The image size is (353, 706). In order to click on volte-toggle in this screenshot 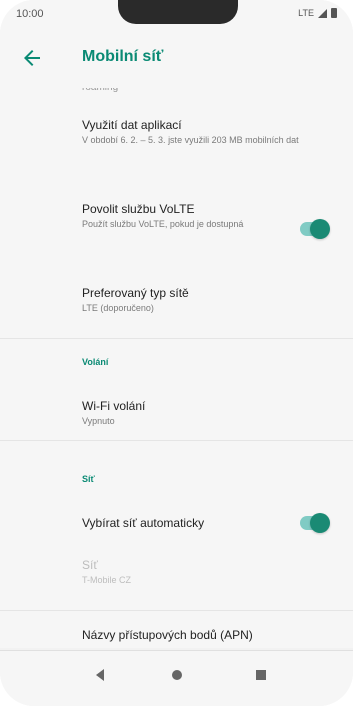, I will do `click(315, 229)`.